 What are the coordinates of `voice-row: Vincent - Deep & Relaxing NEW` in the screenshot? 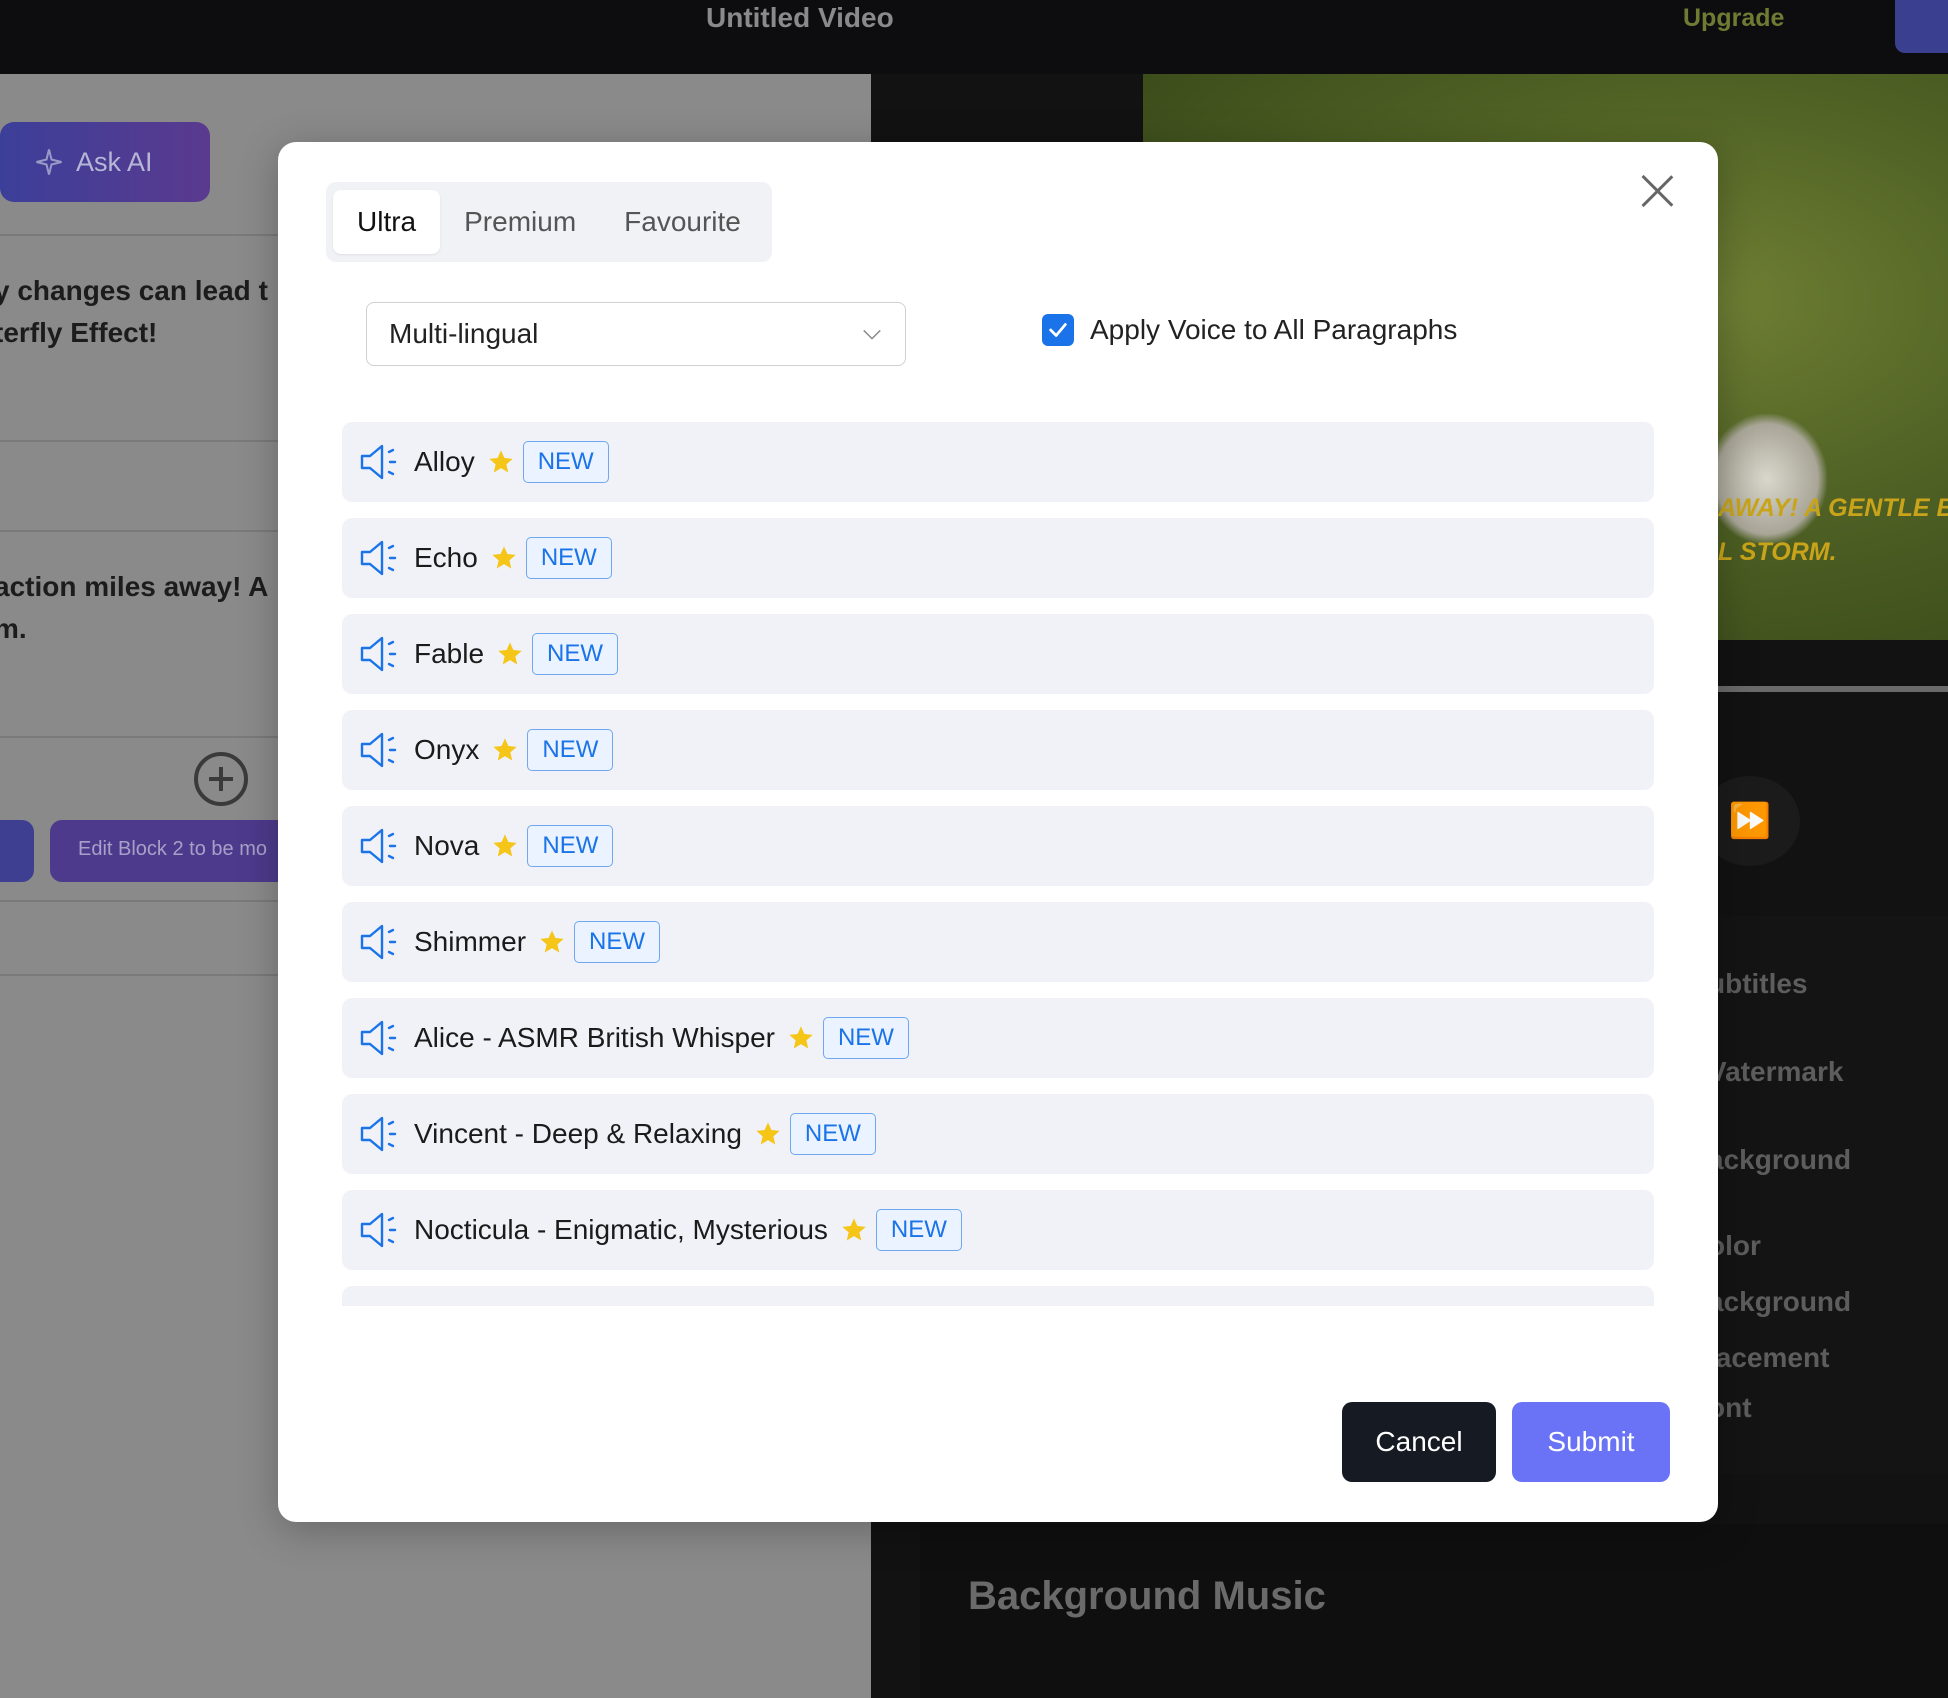 It's located at (998, 1134).